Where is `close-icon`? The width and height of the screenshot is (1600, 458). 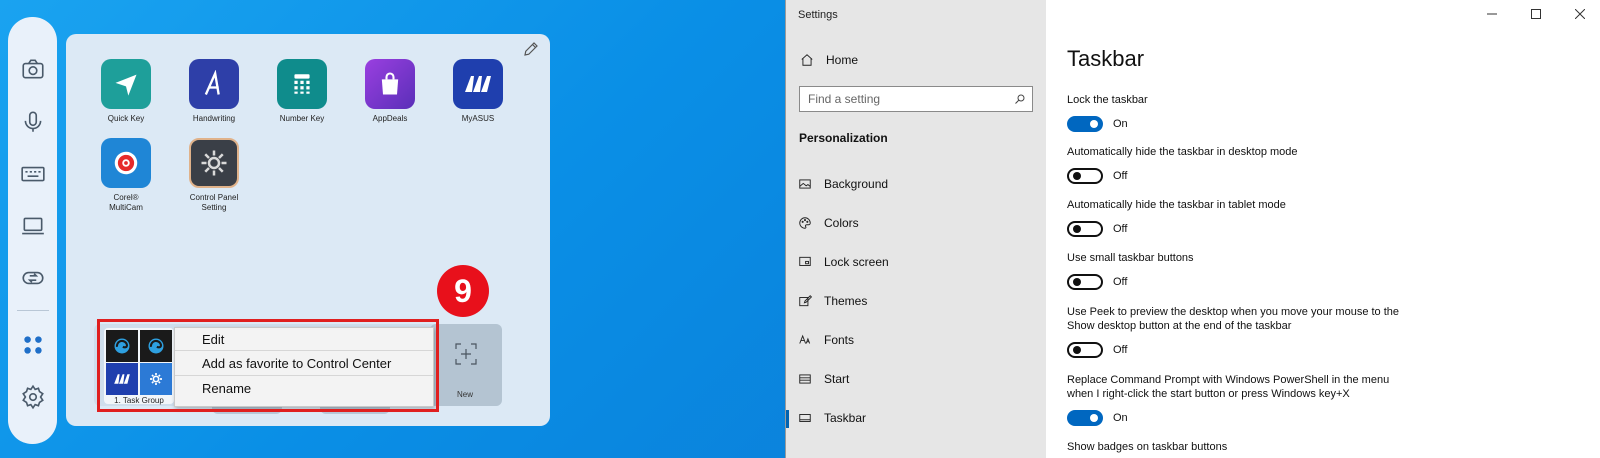 close-icon is located at coordinates (1580, 14).